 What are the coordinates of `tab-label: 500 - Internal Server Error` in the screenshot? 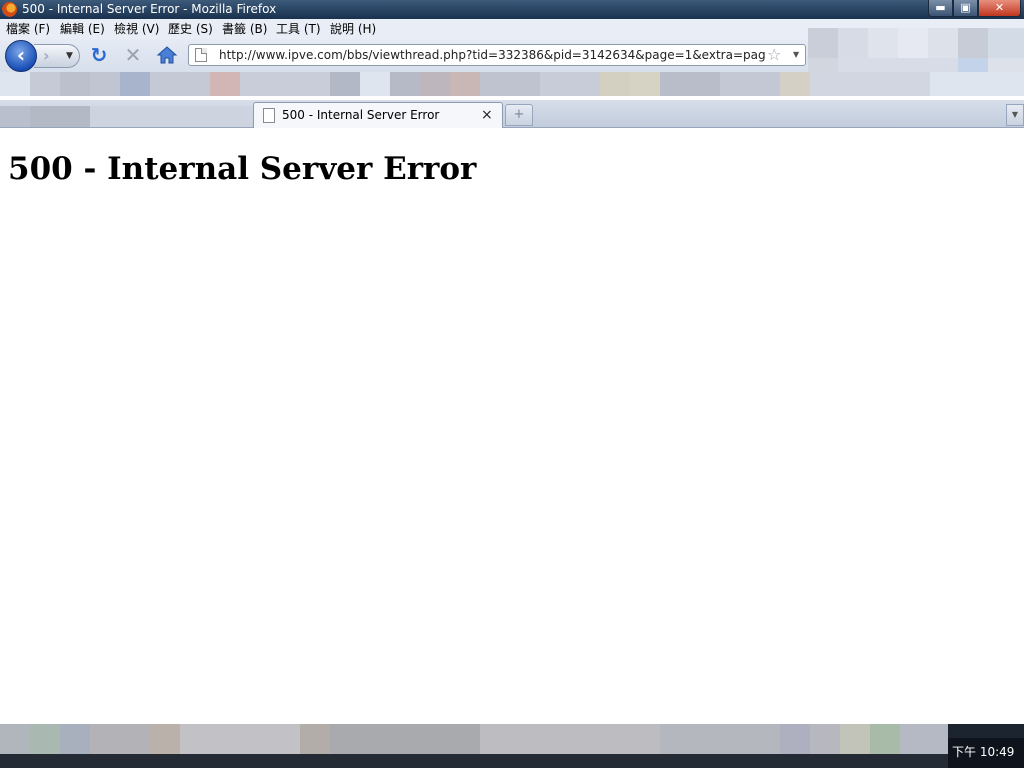 It's located at (361, 115).